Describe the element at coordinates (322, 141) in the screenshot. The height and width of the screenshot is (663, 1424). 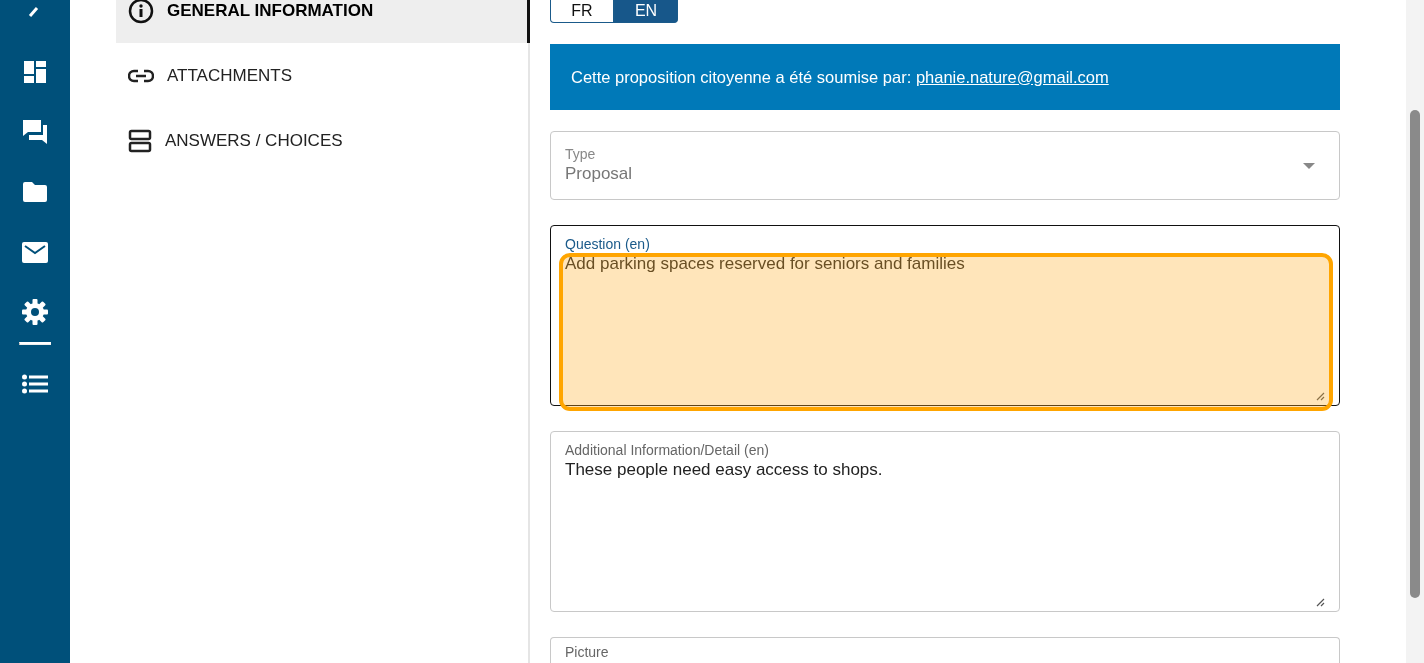
I see `nav-item: ANSWERS / CHOICES` at that location.